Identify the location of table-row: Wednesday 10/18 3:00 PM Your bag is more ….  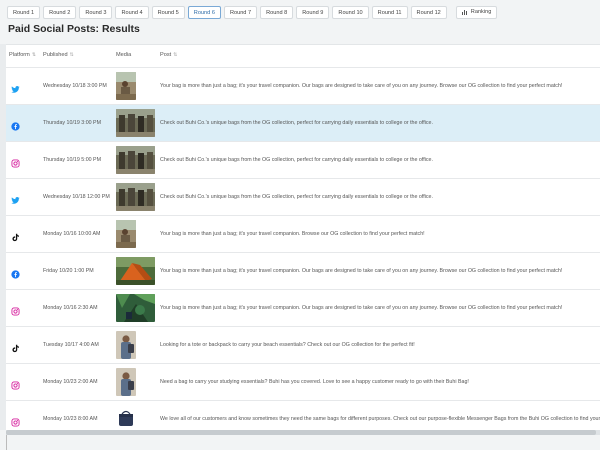
(303, 86).